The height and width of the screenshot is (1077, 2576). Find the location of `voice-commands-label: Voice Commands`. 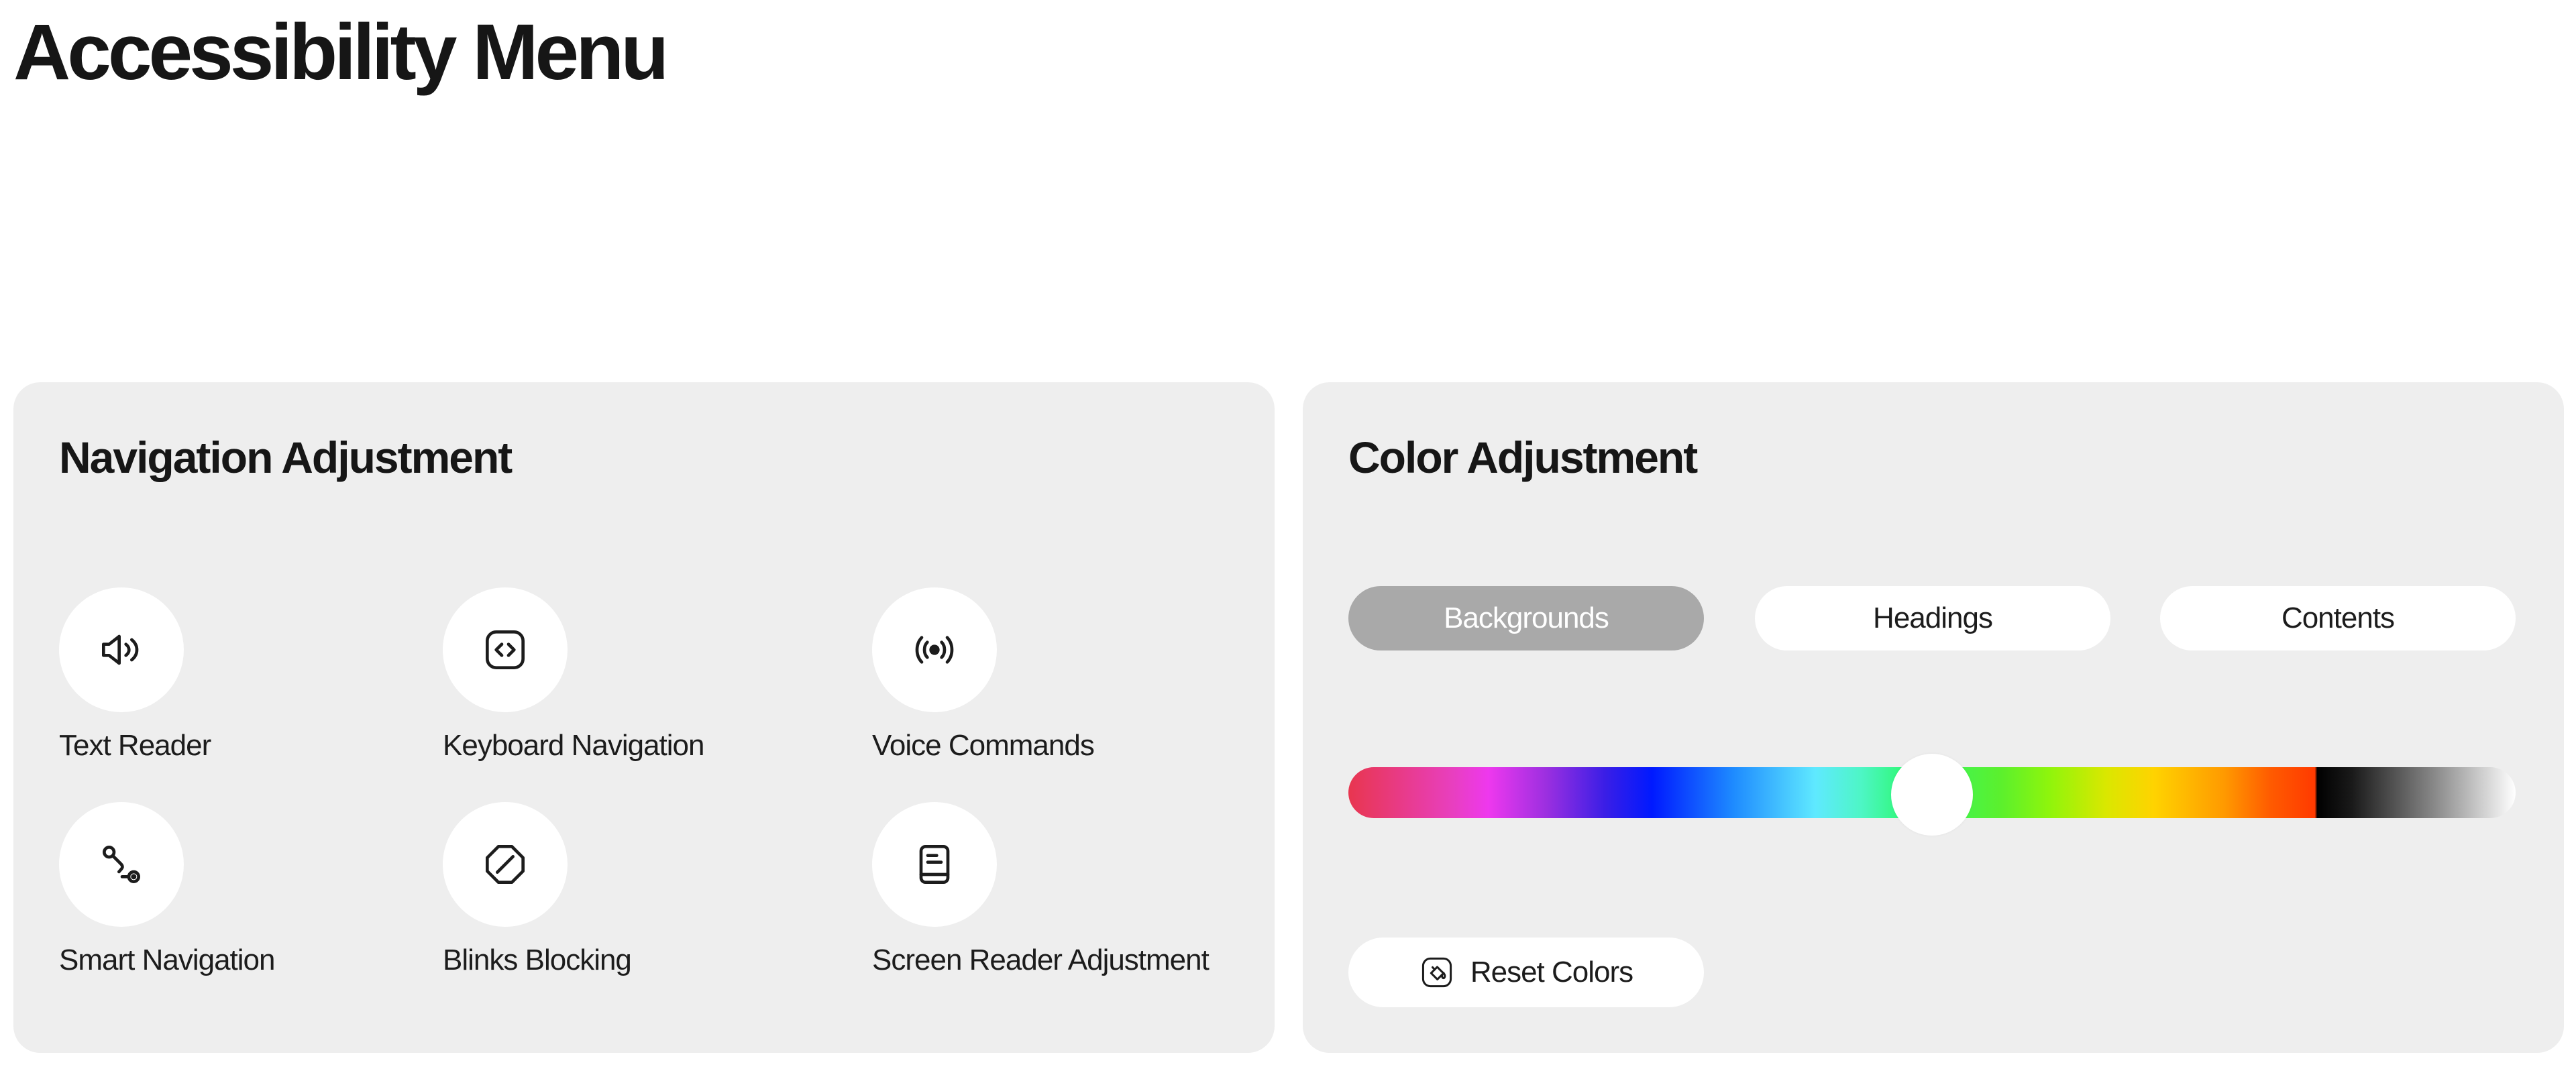

voice-commands-label: Voice Commands is located at coordinates (983, 745).